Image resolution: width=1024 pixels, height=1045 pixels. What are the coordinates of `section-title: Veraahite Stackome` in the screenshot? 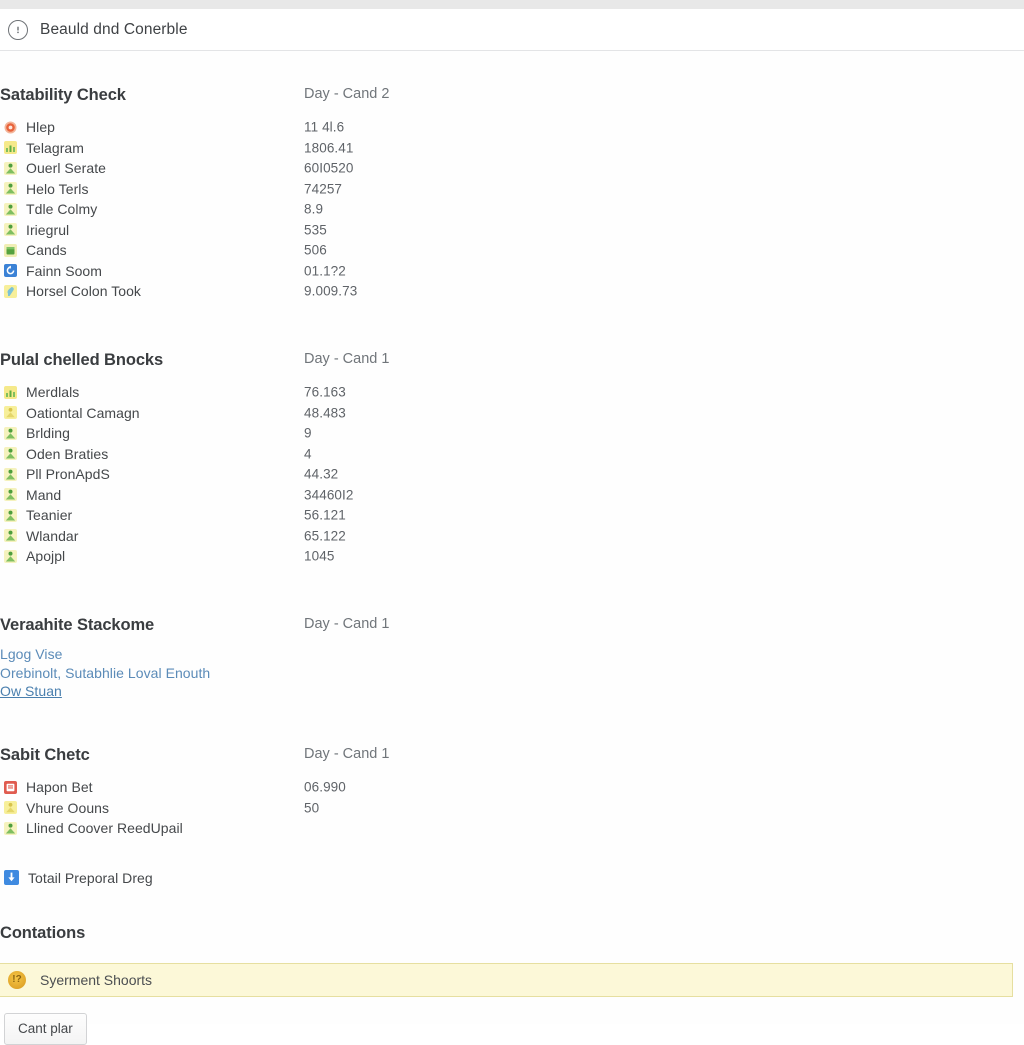 It's located at (77, 625).